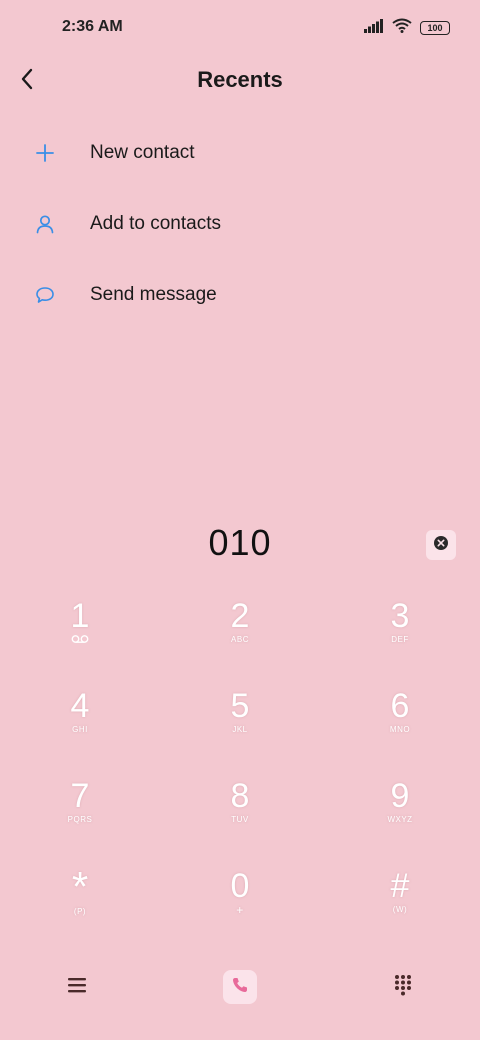 Image resolution: width=480 pixels, height=1040 pixels. I want to click on key-letters: MNO, so click(400, 729).